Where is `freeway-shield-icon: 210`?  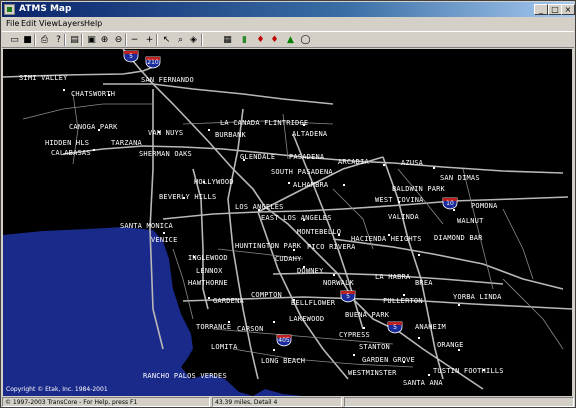 freeway-shield-icon: 210 is located at coordinates (153, 62).